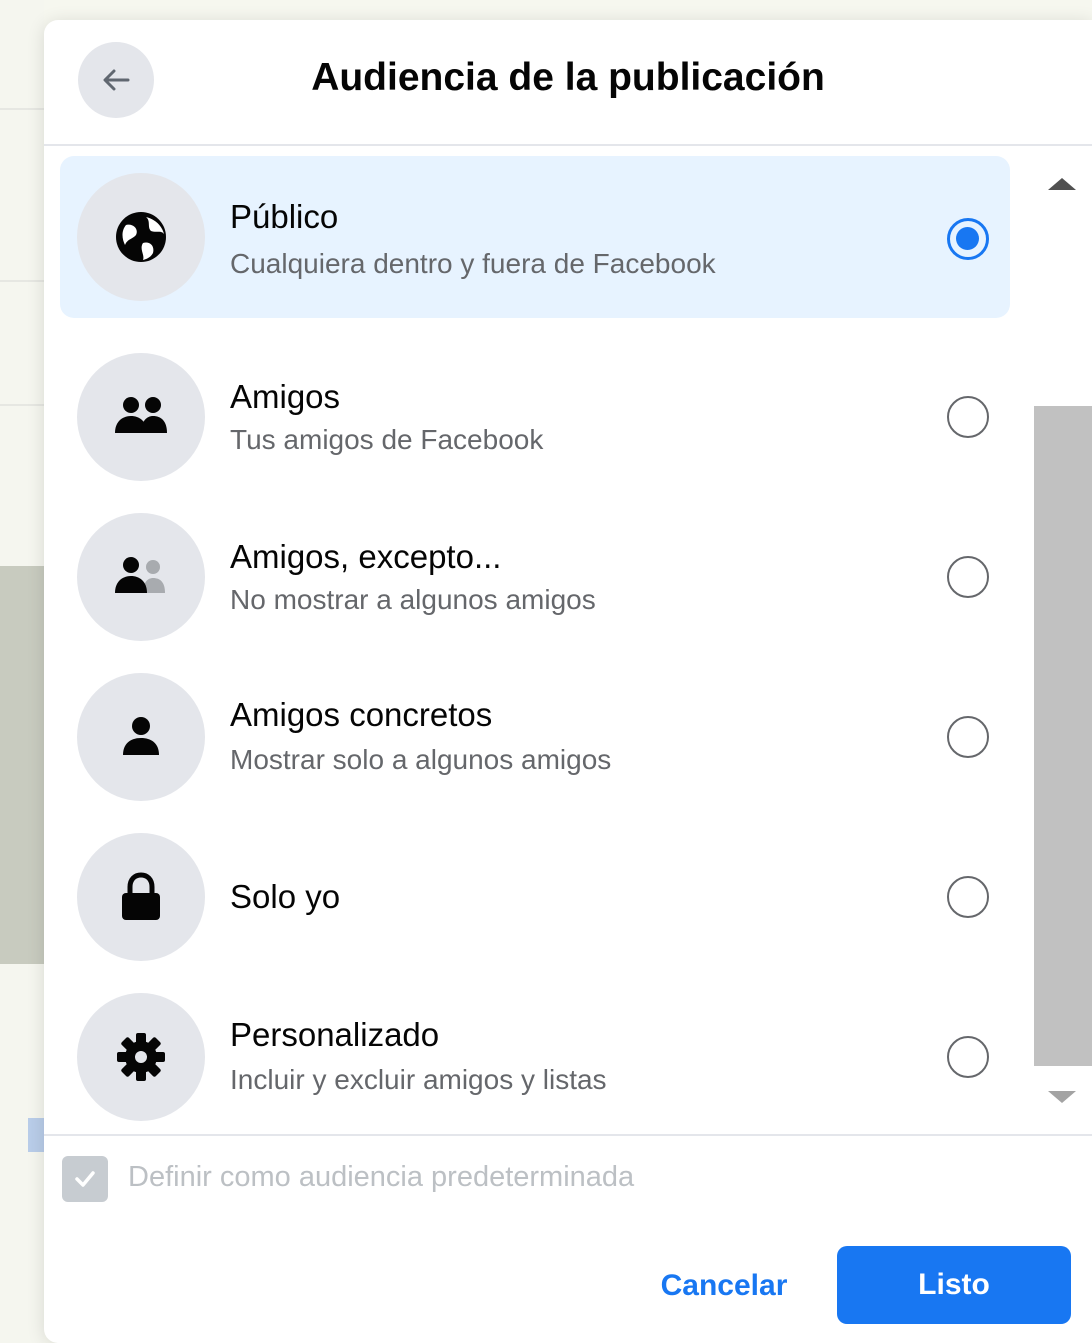  I want to click on friends-except-icon-container, so click(141, 577).